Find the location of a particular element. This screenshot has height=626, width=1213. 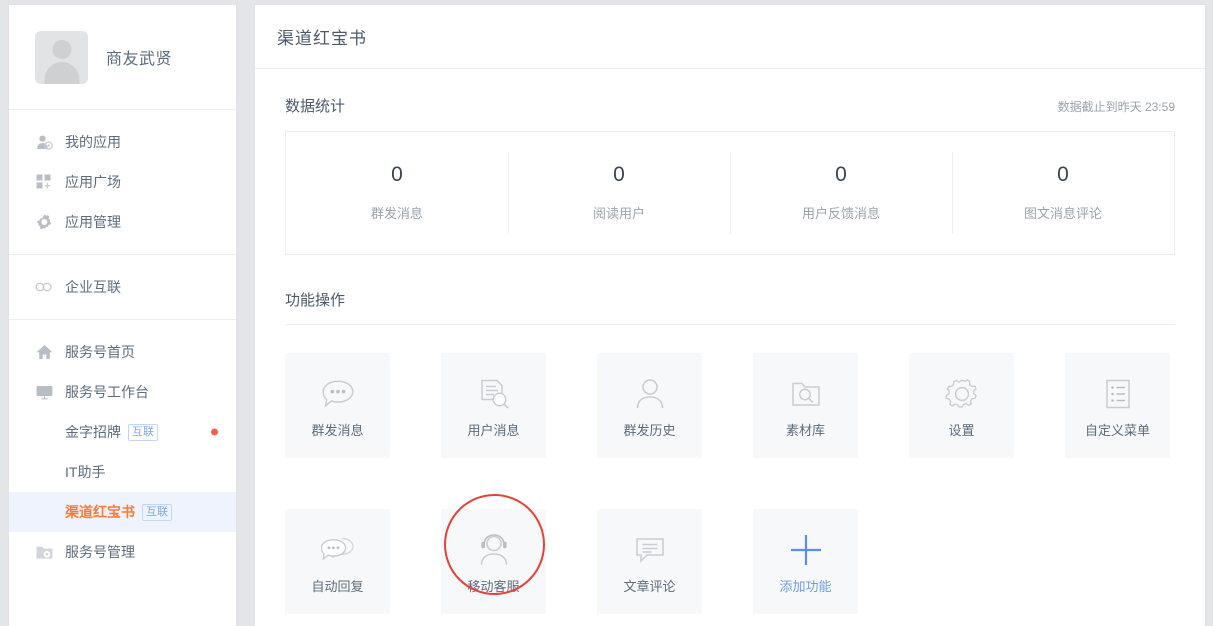

user-avatar-placeholder-icon is located at coordinates (61, 57).